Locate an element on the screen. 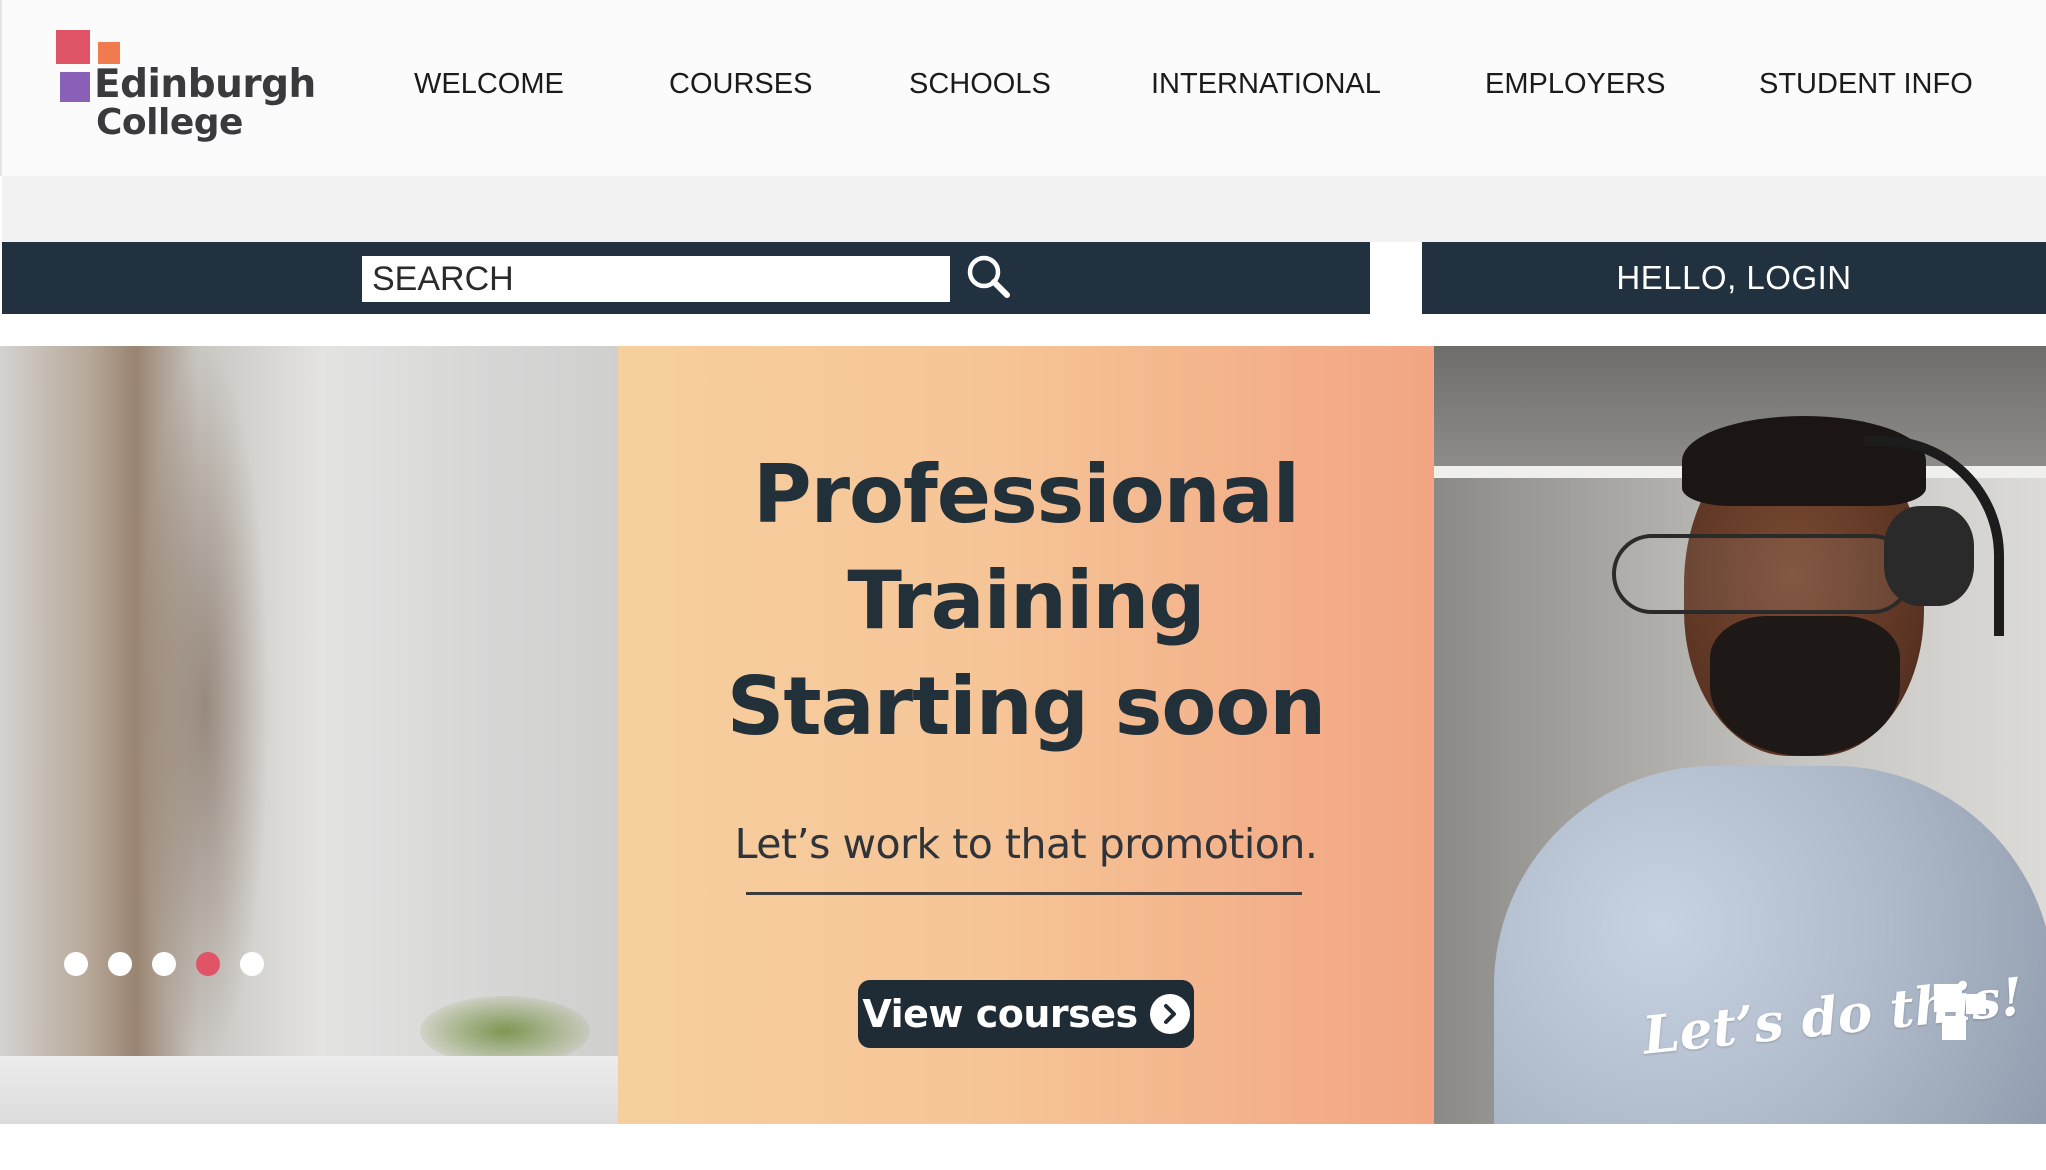 This screenshot has height=1170, width=2046. hero-title-line3: Starting soon is located at coordinates (1026, 706).